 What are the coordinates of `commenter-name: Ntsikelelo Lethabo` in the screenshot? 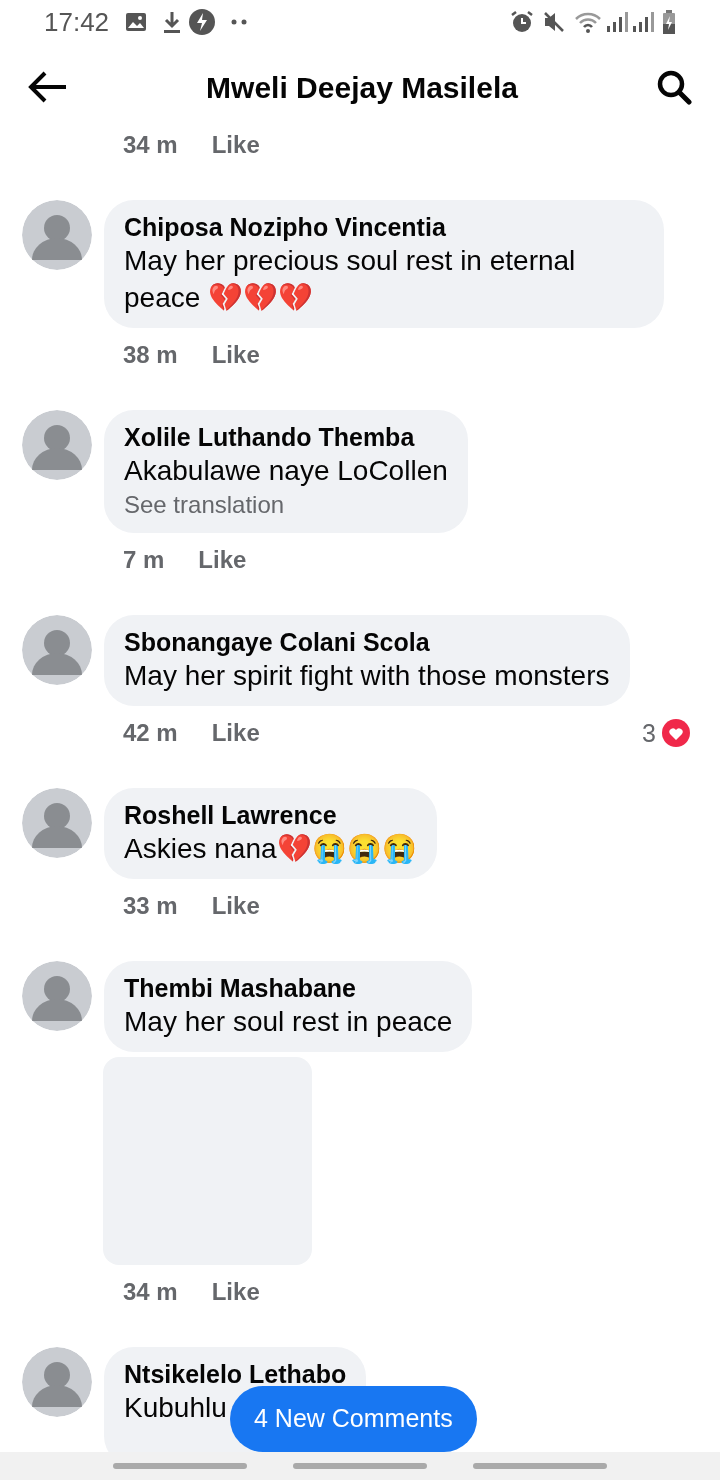 It's located at (235, 1374).